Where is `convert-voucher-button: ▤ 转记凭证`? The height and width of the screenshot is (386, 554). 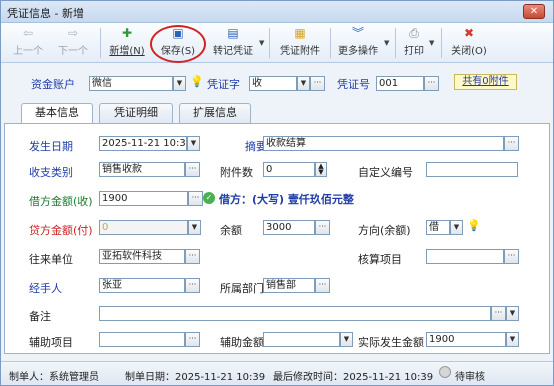 convert-voucher-button: ▤ 转记凭证 is located at coordinates (233, 43).